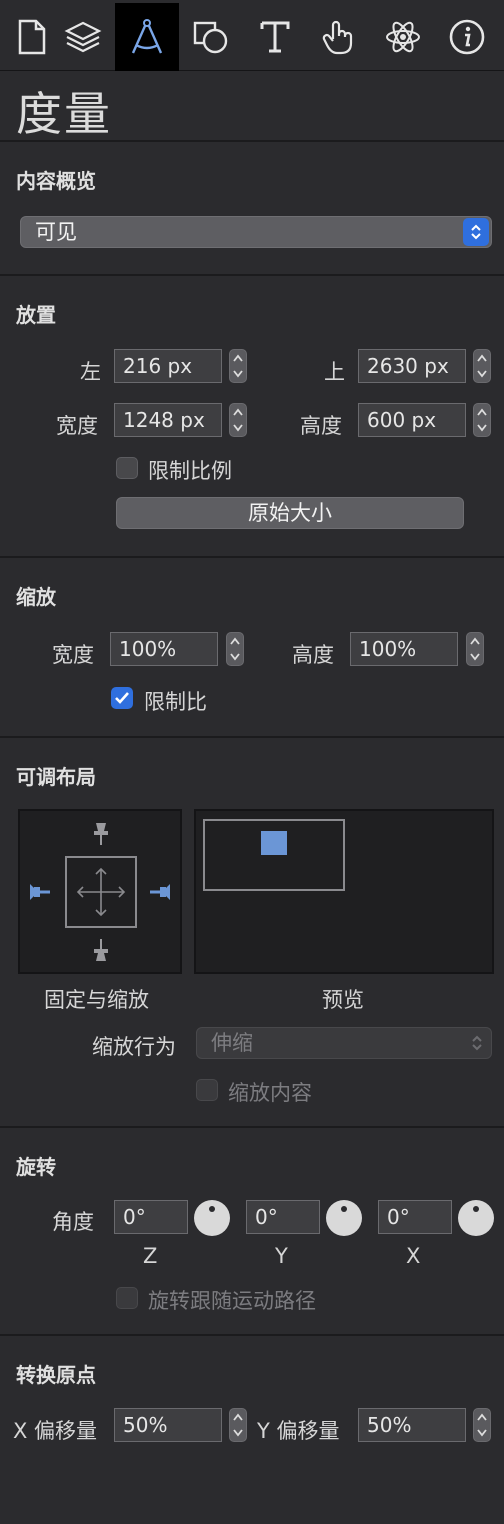 Image resolution: width=504 pixels, height=1524 pixels. What do you see at coordinates (321, 426) in the screenshot?
I see `height-label: 高度` at bounding box center [321, 426].